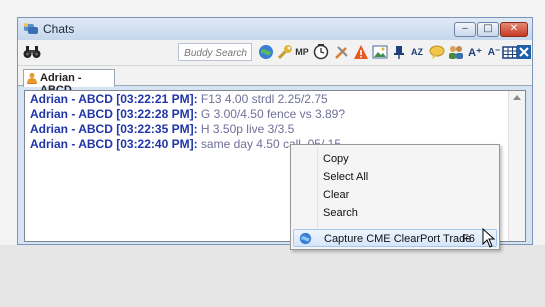  Describe the element at coordinates (114, 114) in the screenshot. I see `message-sender: Adrian - ABCD [03:22:28 PM]:` at that location.